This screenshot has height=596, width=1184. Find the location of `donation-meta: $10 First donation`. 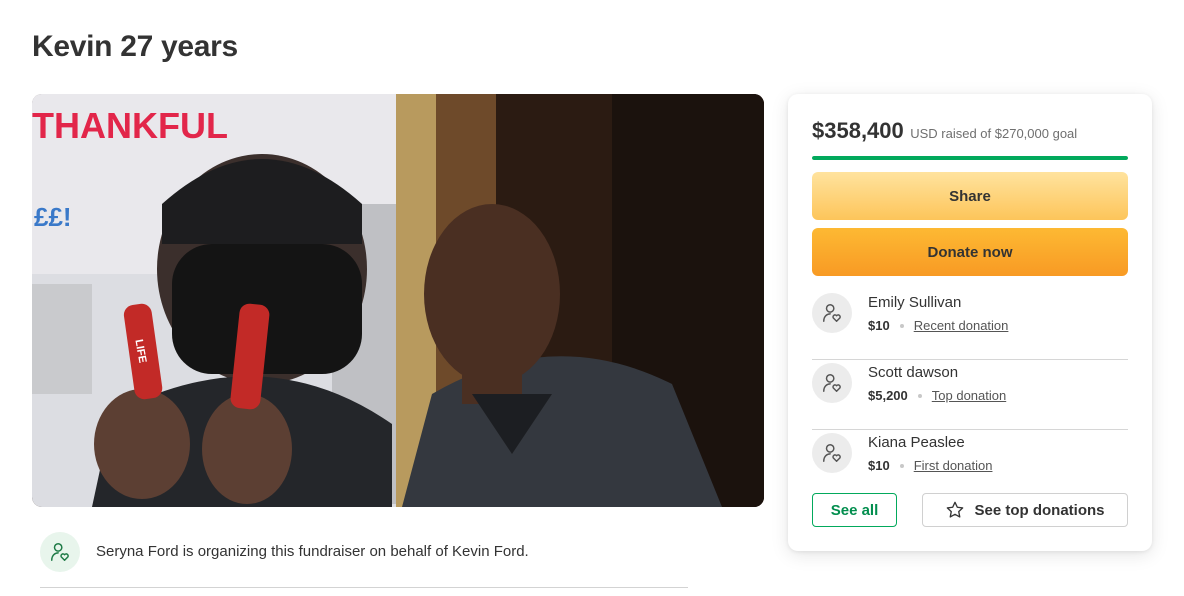

donation-meta: $10 First donation is located at coordinates (930, 465).